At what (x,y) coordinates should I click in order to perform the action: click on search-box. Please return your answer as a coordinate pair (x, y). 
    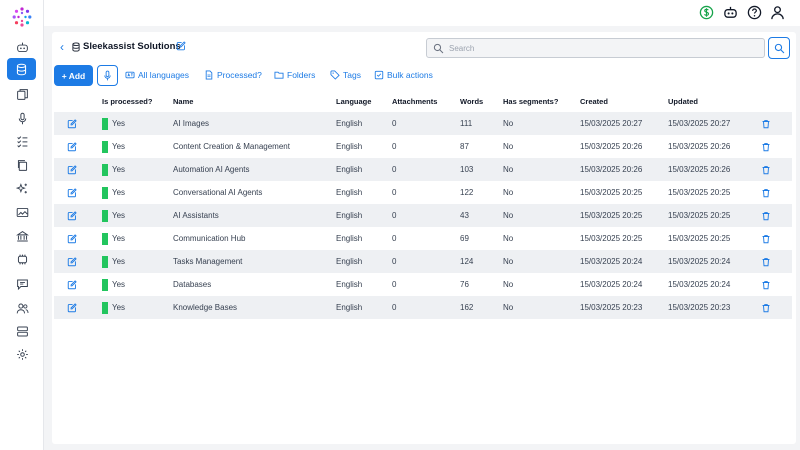
    Looking at the image, I should click on (595, 48).